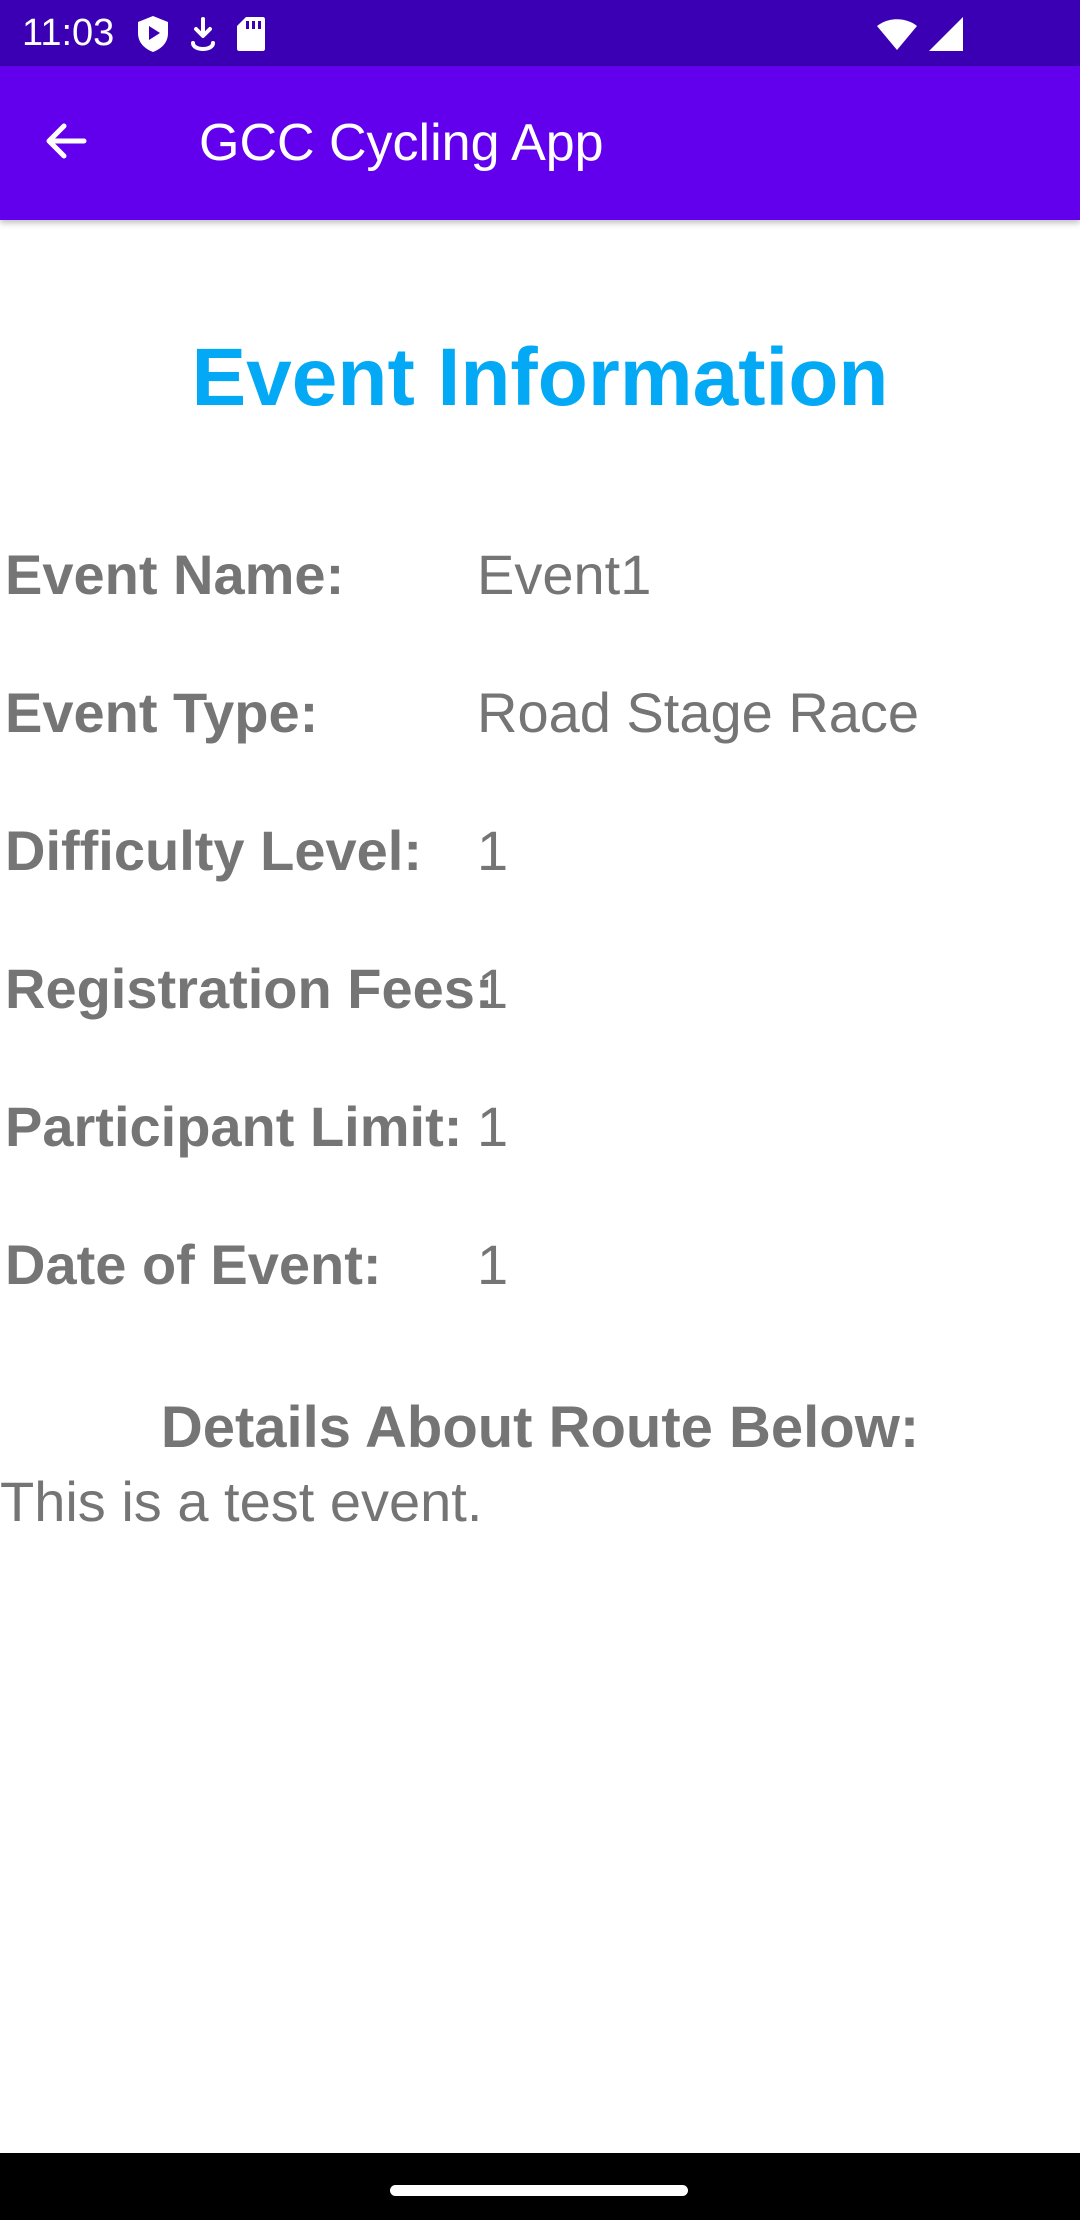  Describe the element at coordinates (251, 34) in the screenshot. I see `sd-card-icon` at that location.